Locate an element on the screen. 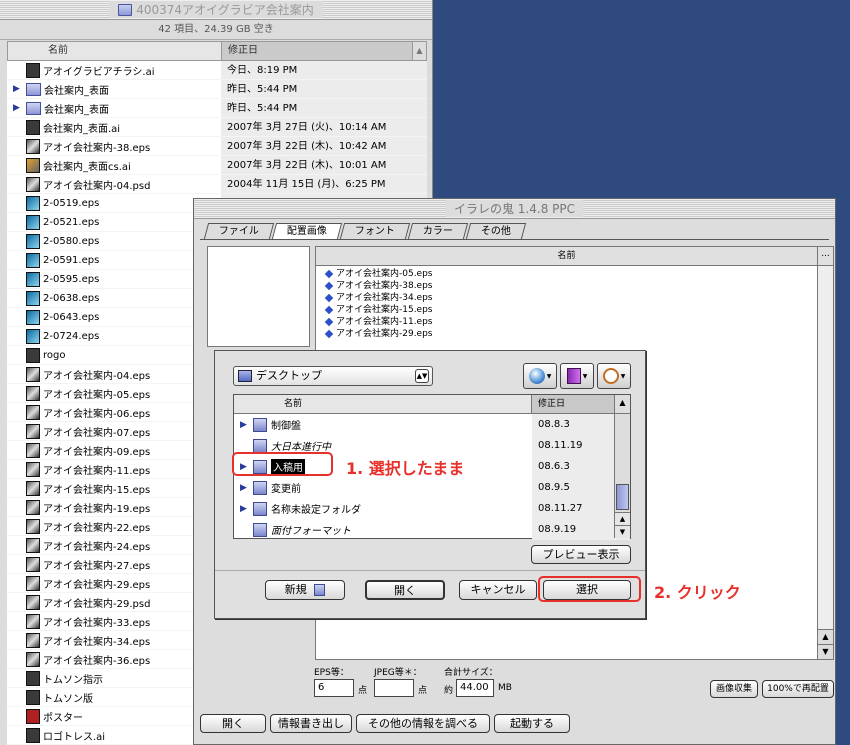 The width and height of the screenshot is (850, 745). file-name-cell: アオイ会社案内-04.eps is located at coordinates (114, 374).